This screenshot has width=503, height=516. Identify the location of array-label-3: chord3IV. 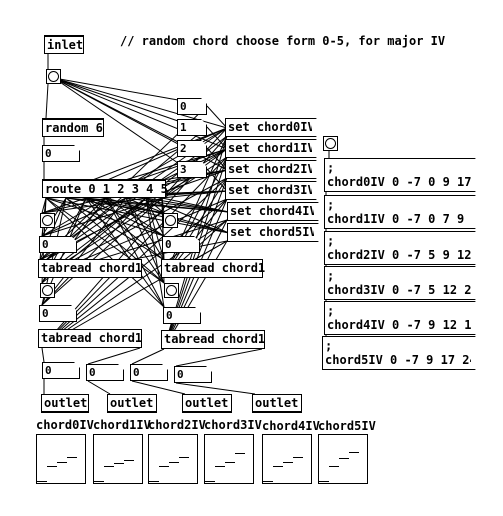
(233, 425).